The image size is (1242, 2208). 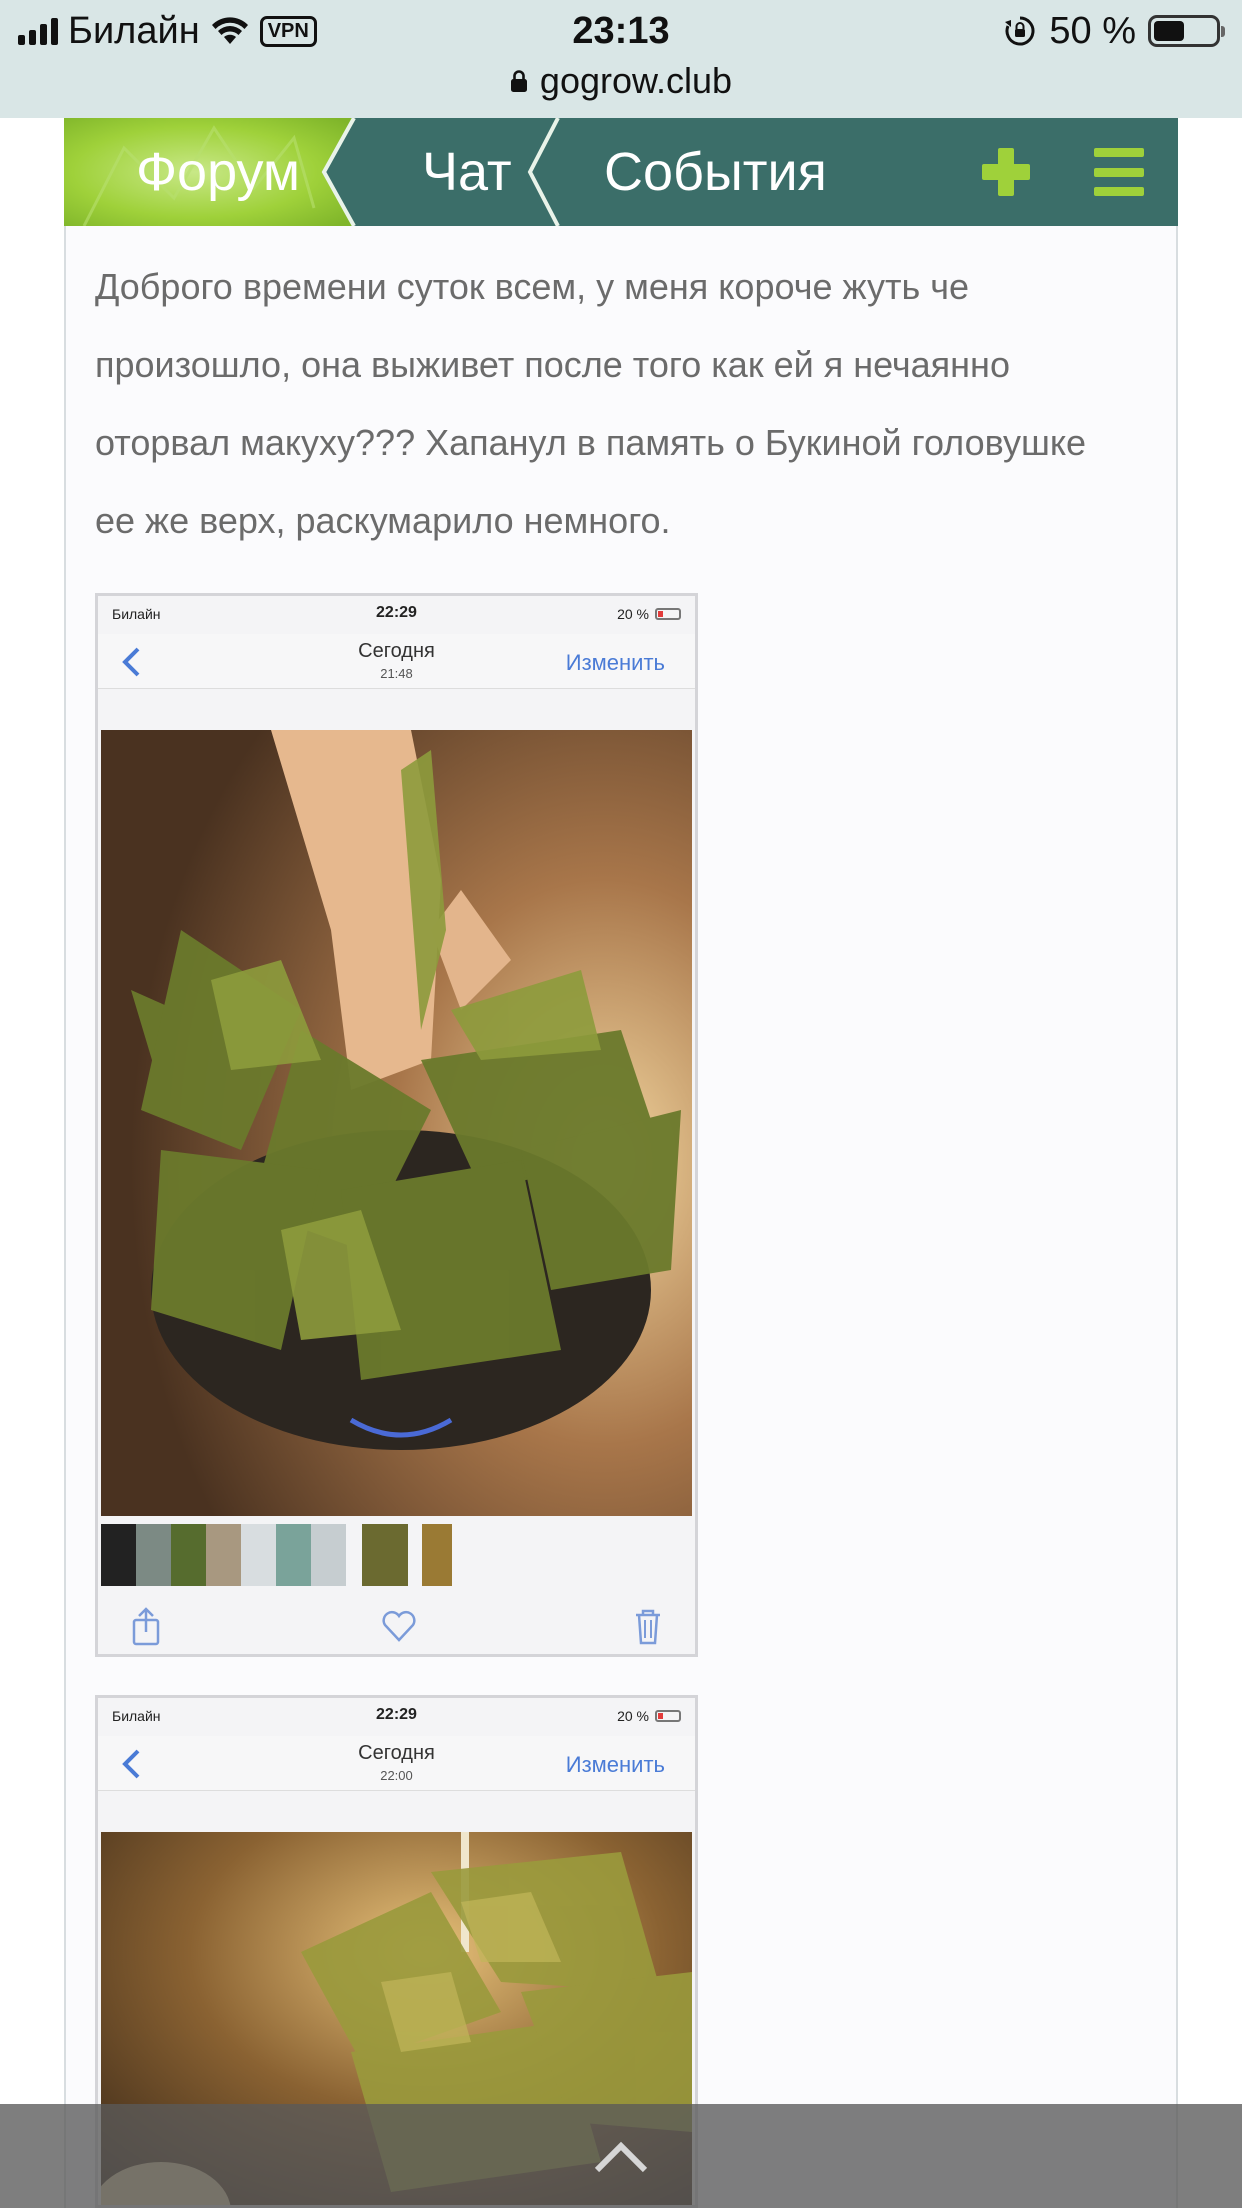 I want to click on battery-icon, so click(x=1186, y=31).